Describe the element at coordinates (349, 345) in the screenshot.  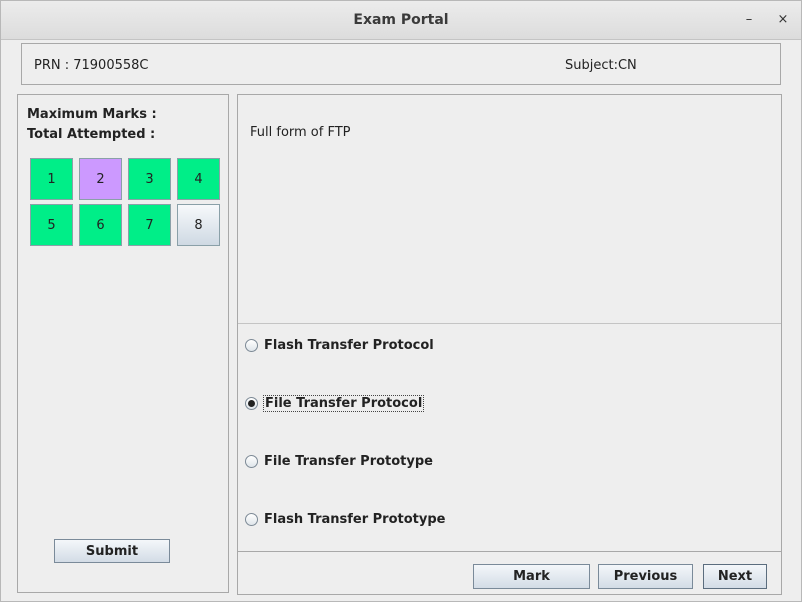
I see `option-label: Flash Transfer Protocol` at that location.